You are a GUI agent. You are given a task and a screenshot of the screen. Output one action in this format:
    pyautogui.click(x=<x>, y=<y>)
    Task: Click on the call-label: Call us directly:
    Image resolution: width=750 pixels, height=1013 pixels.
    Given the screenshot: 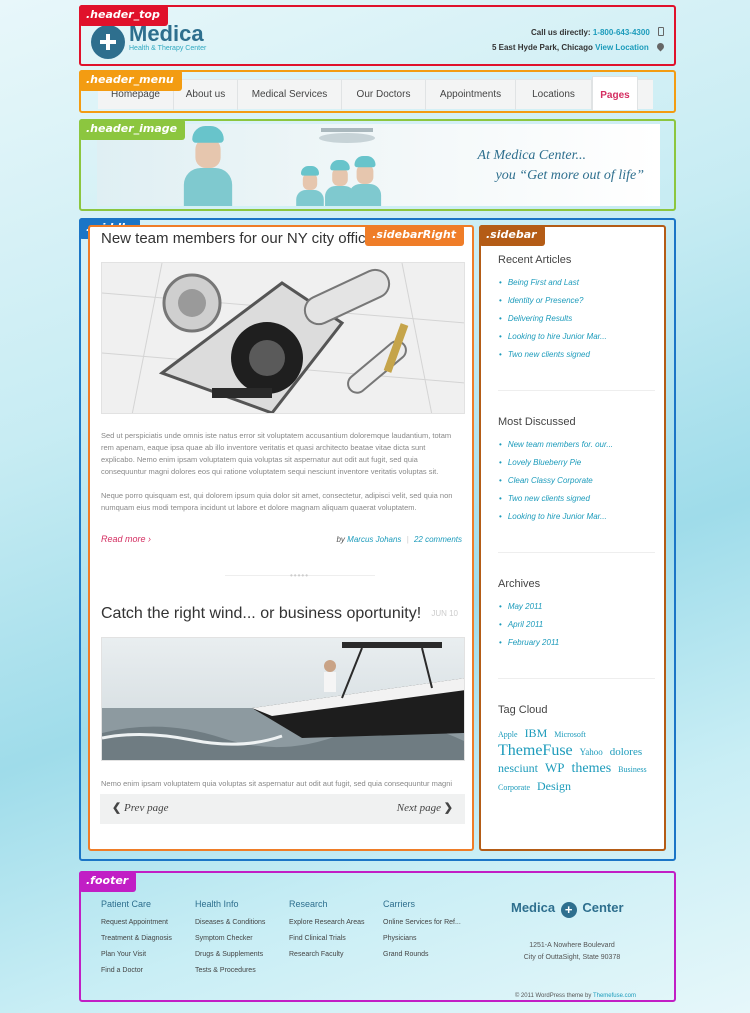 What is the action you would take?
    pyautogui.click(x=561, y=32)
    